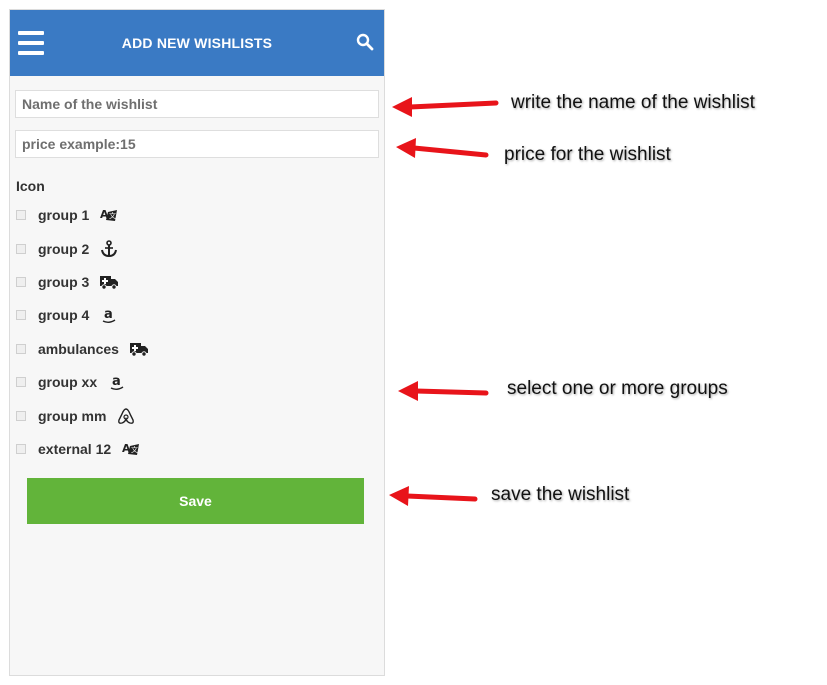  I want to click on page-title: ADD NEW WISHLISTS, so click(197, 43).